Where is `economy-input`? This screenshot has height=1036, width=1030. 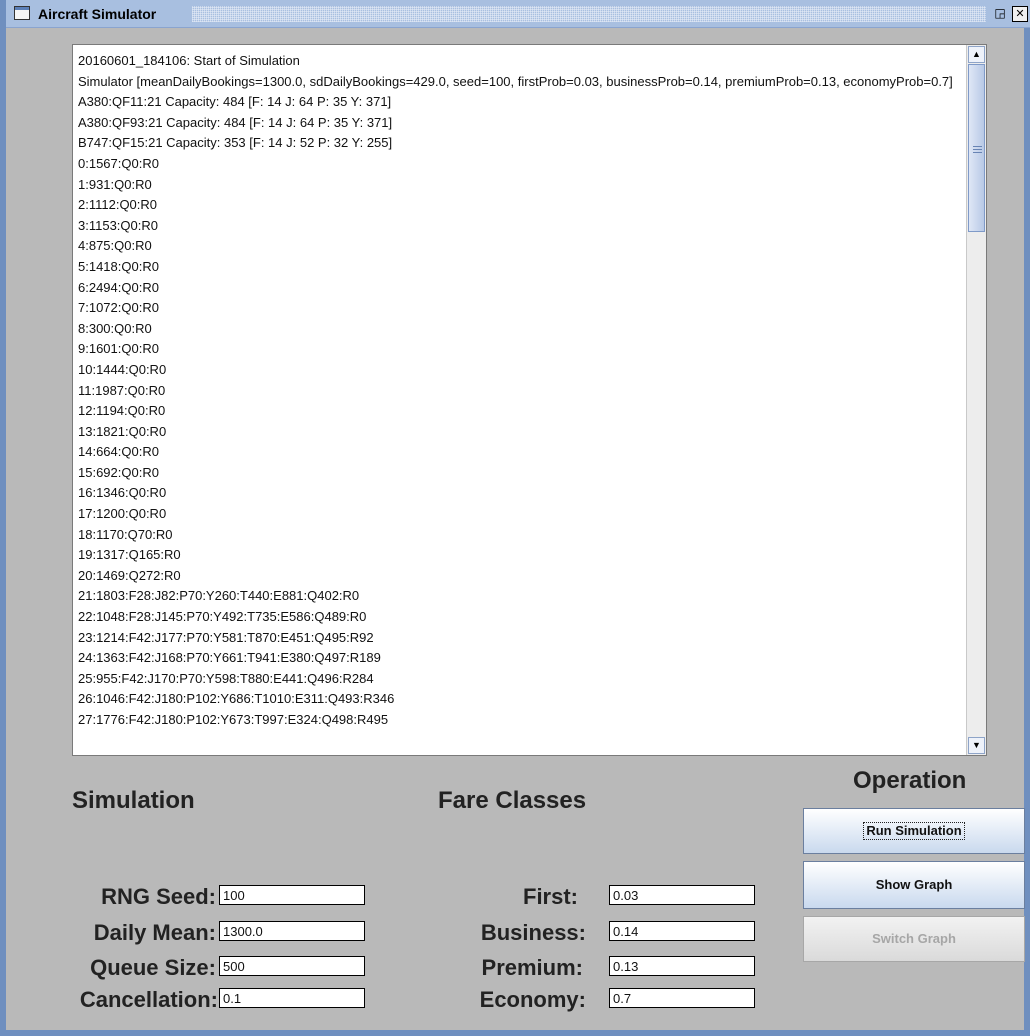 economy-input is located at coordinates (682, 998).